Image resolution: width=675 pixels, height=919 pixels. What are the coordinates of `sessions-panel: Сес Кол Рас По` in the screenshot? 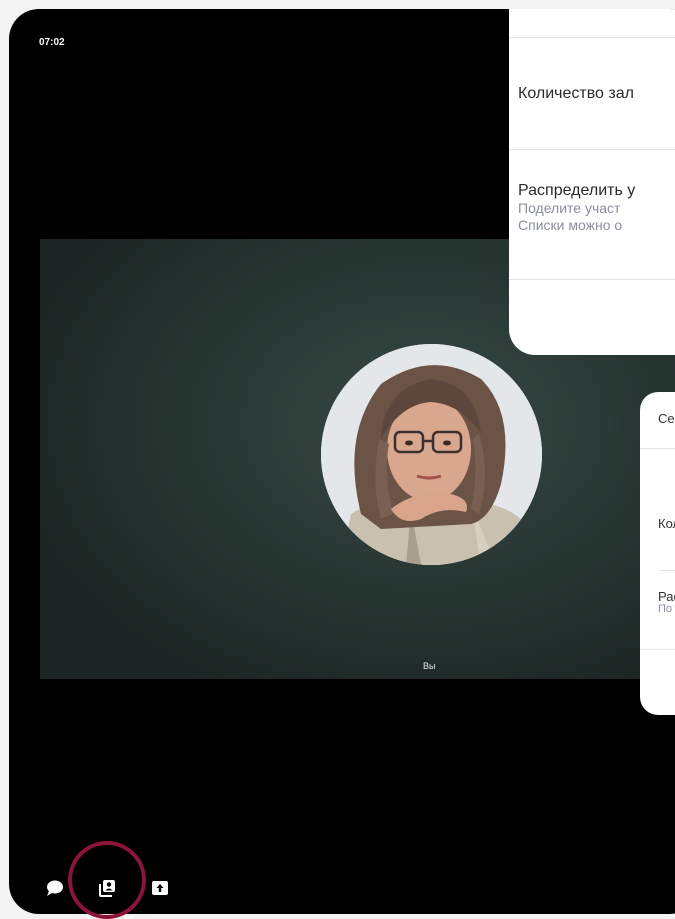 It's located at (657, 553).